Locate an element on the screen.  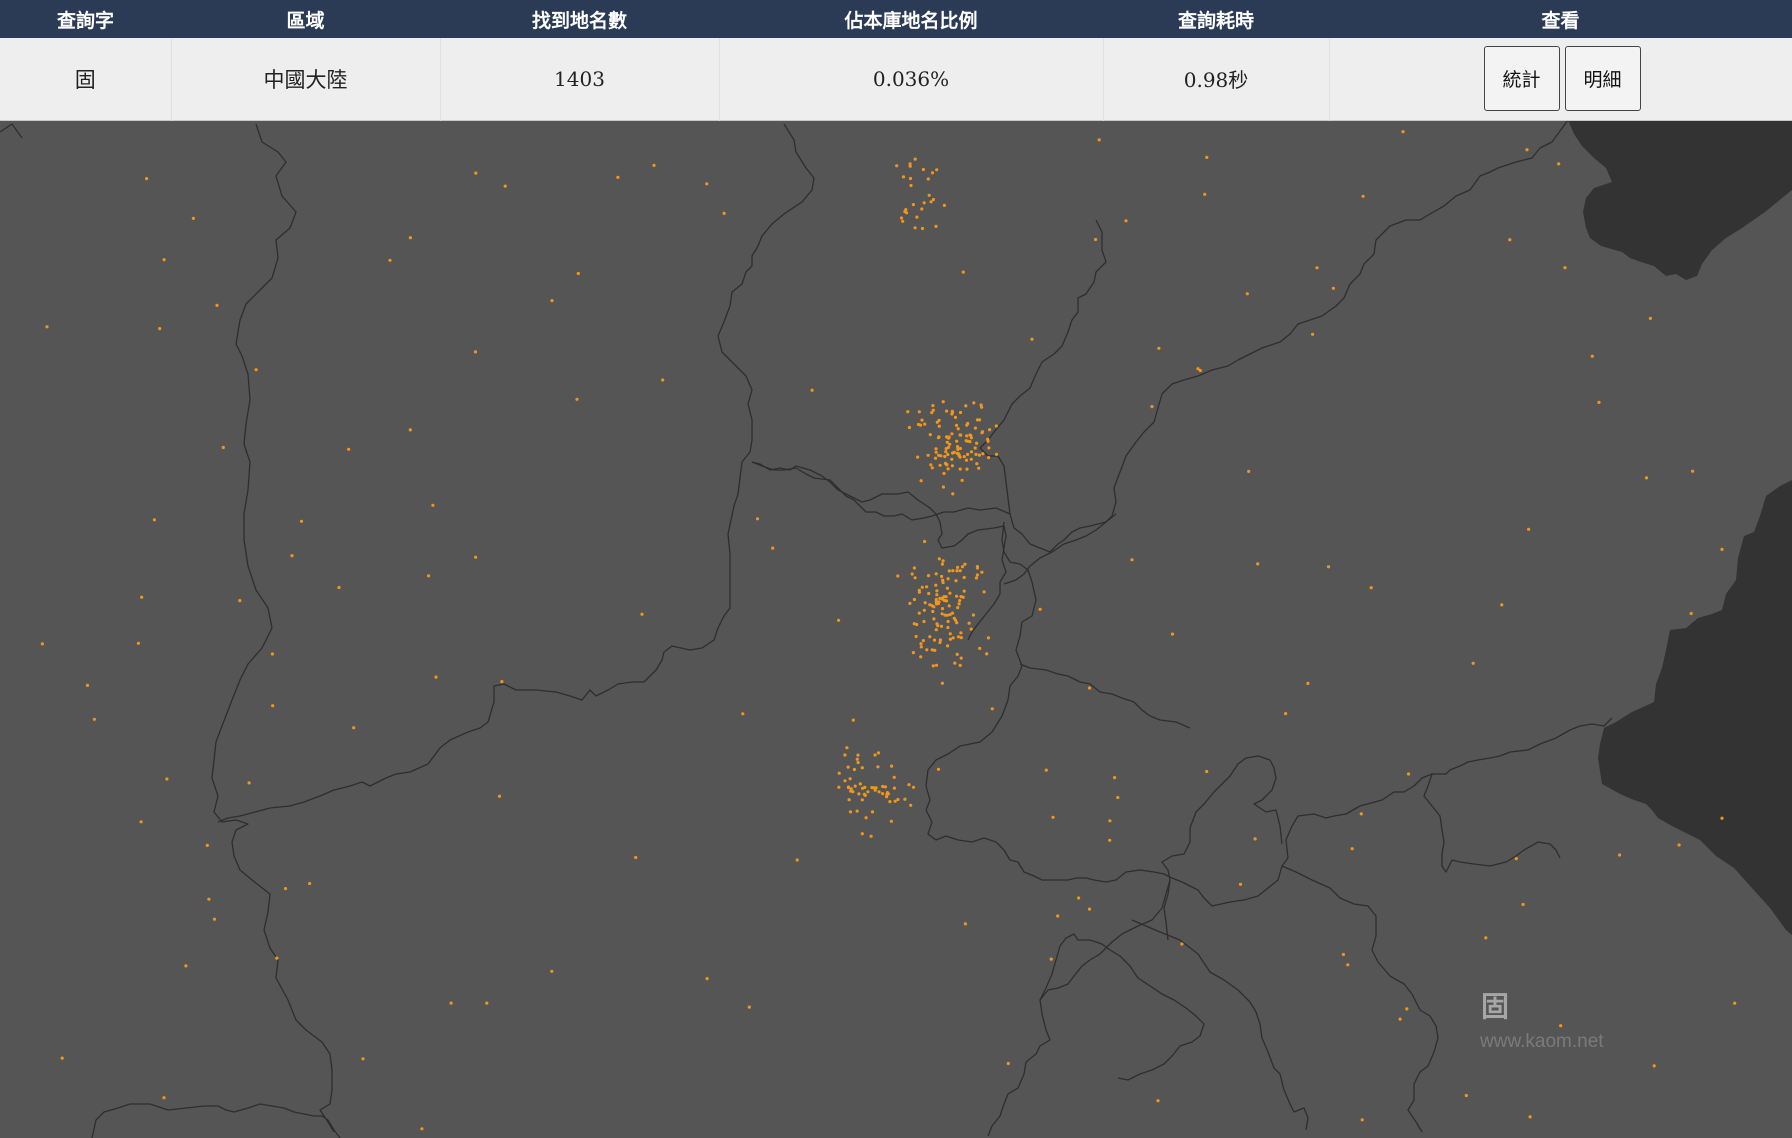
header-count: 找到地名數 is located at coordinates (579, 20).